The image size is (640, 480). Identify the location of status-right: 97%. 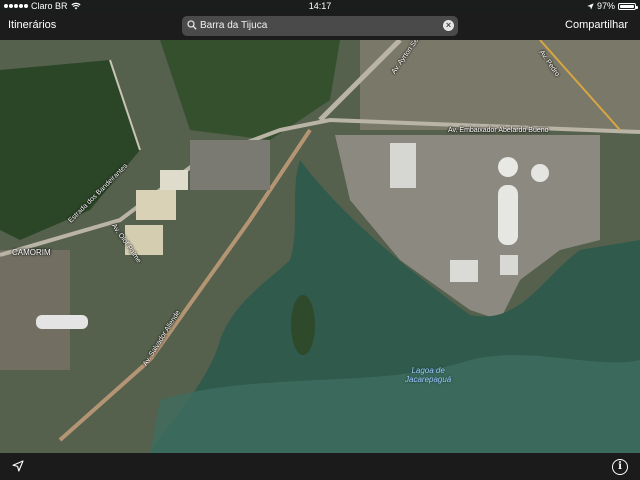
(612, 6).